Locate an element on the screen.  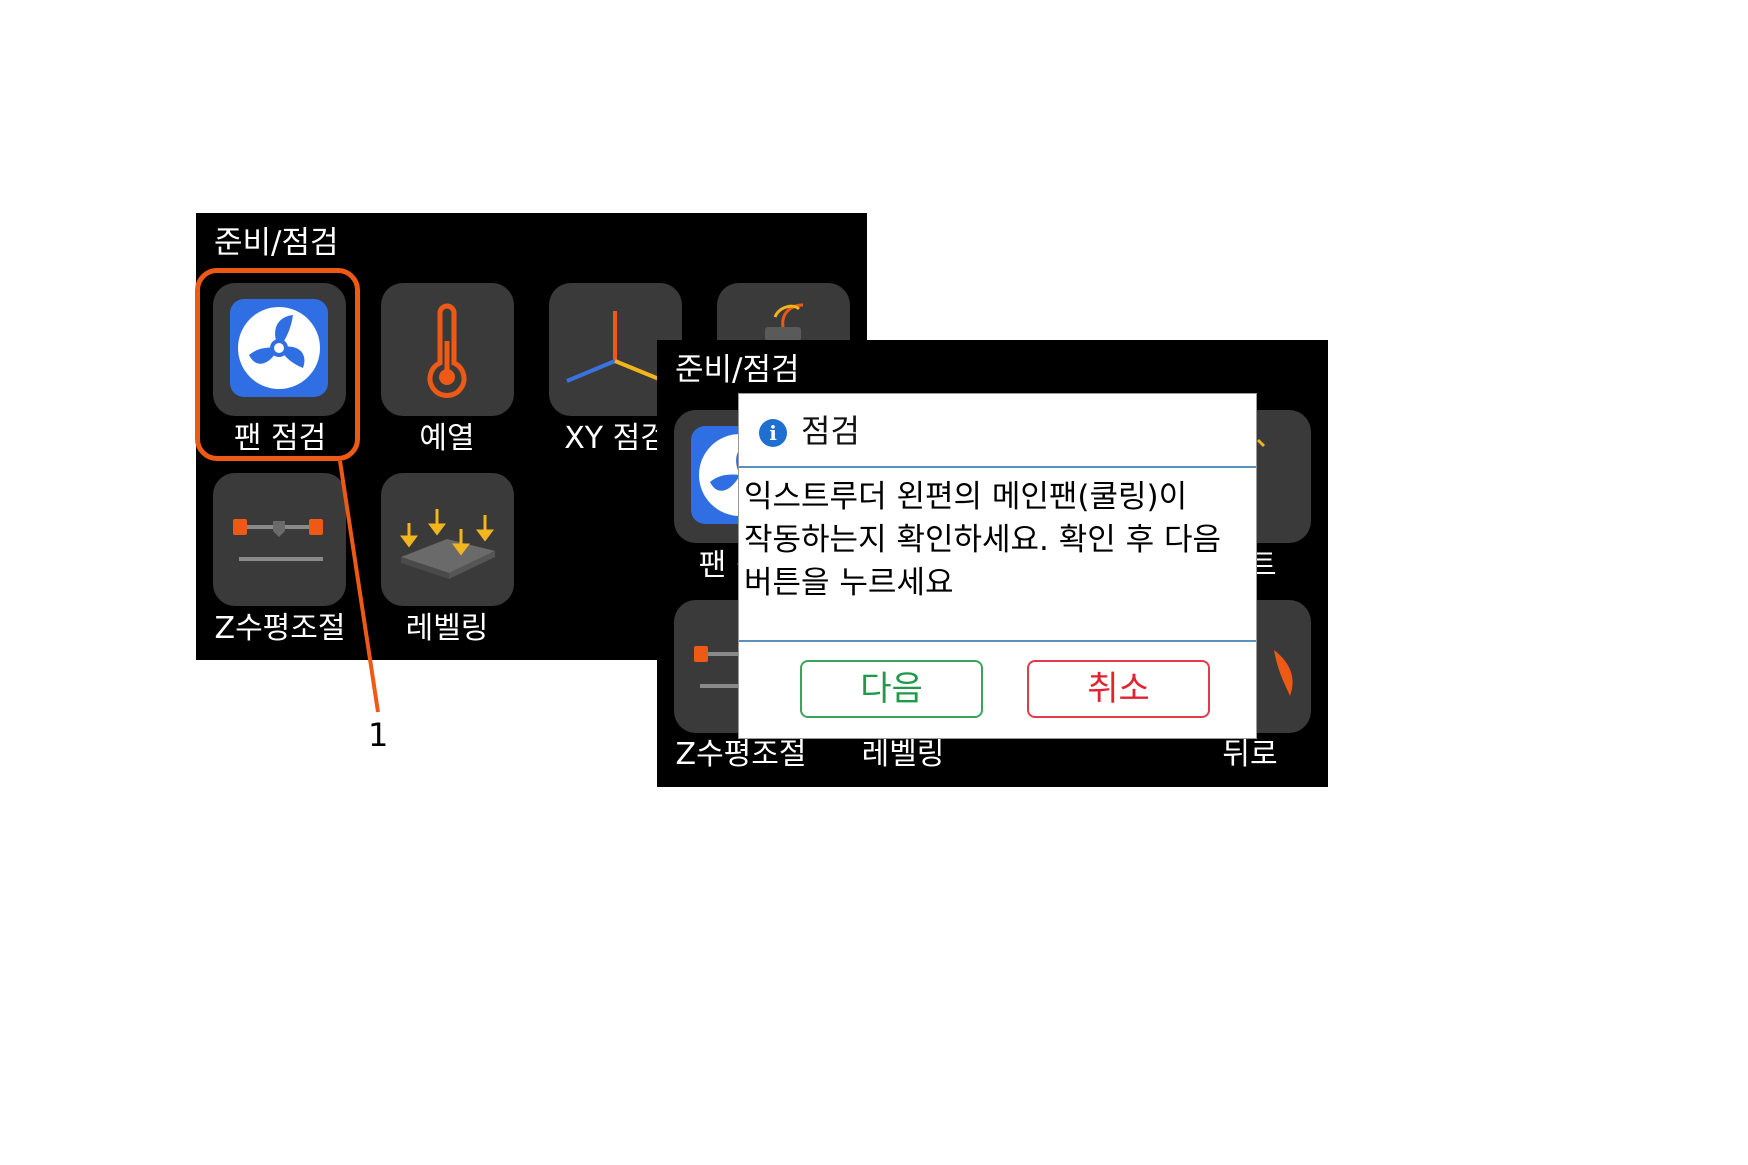
info-icon: i is located at coordinates (773, 433).